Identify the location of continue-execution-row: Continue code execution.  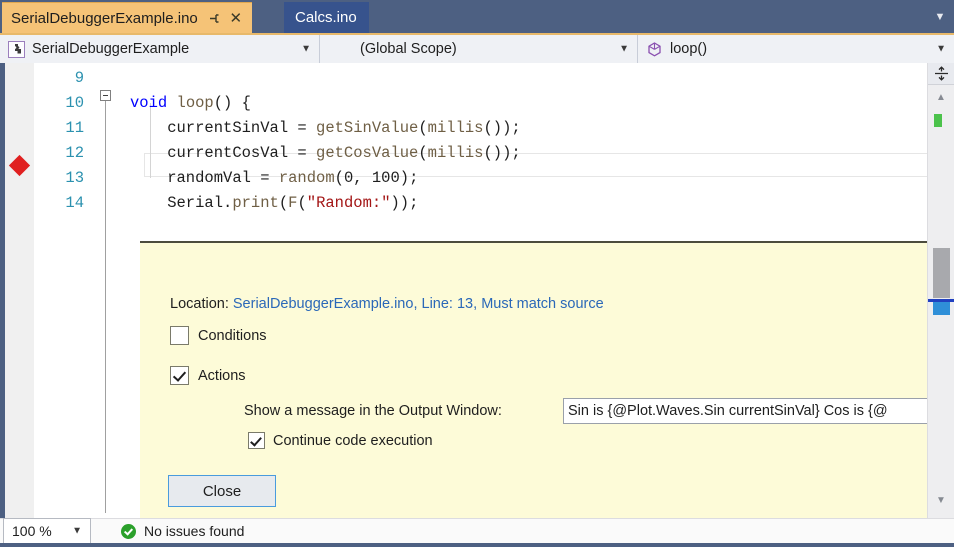
(340, 440).